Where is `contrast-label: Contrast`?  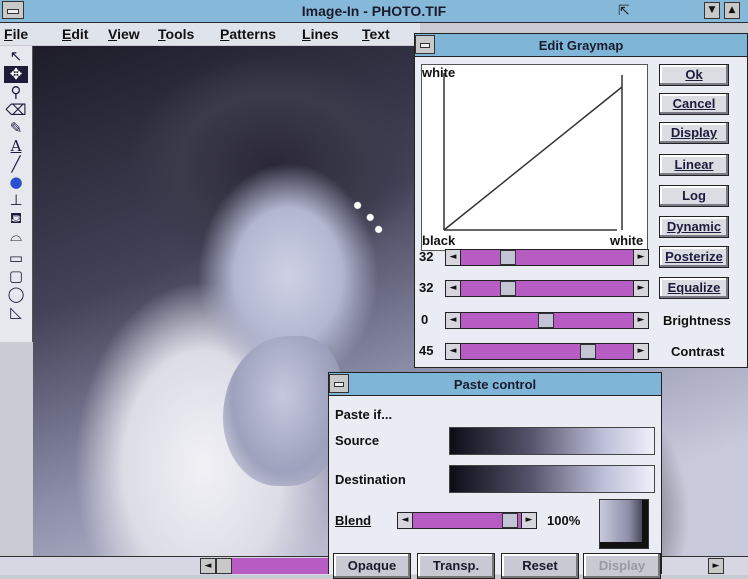
contrast-label: Contrast is located at coordinates (698, 351).